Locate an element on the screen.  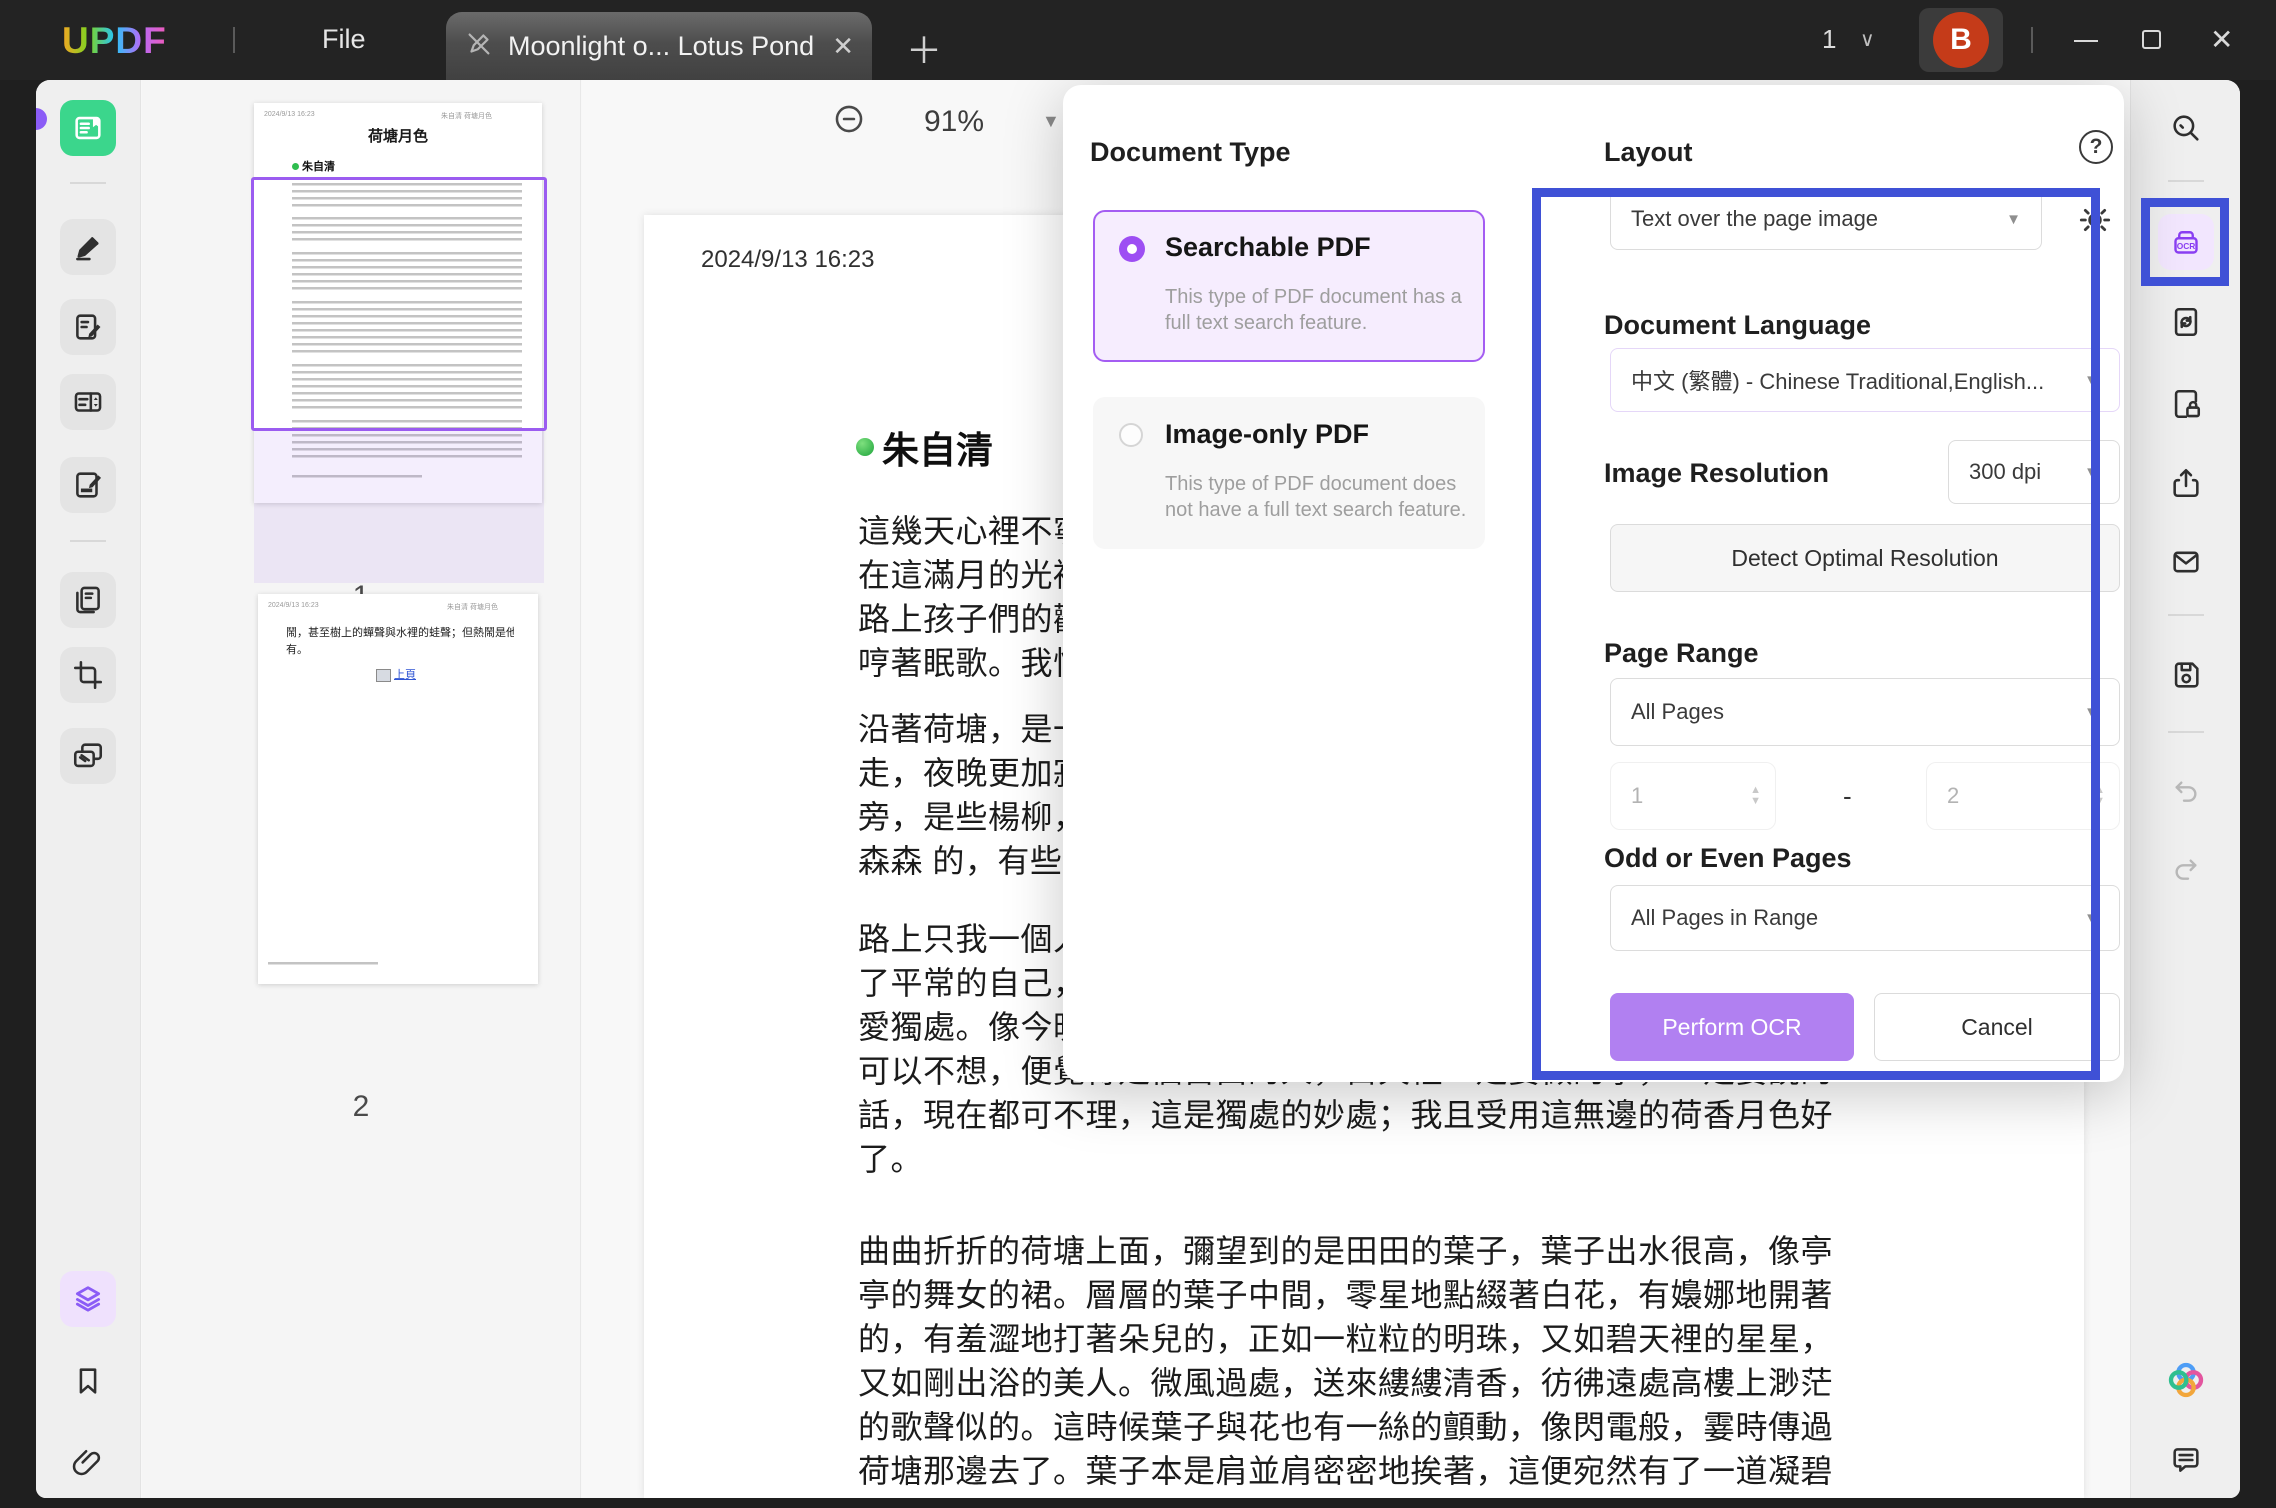
searchable-pdf-label: Searchable PDF is located at coordinates (1268, 247).